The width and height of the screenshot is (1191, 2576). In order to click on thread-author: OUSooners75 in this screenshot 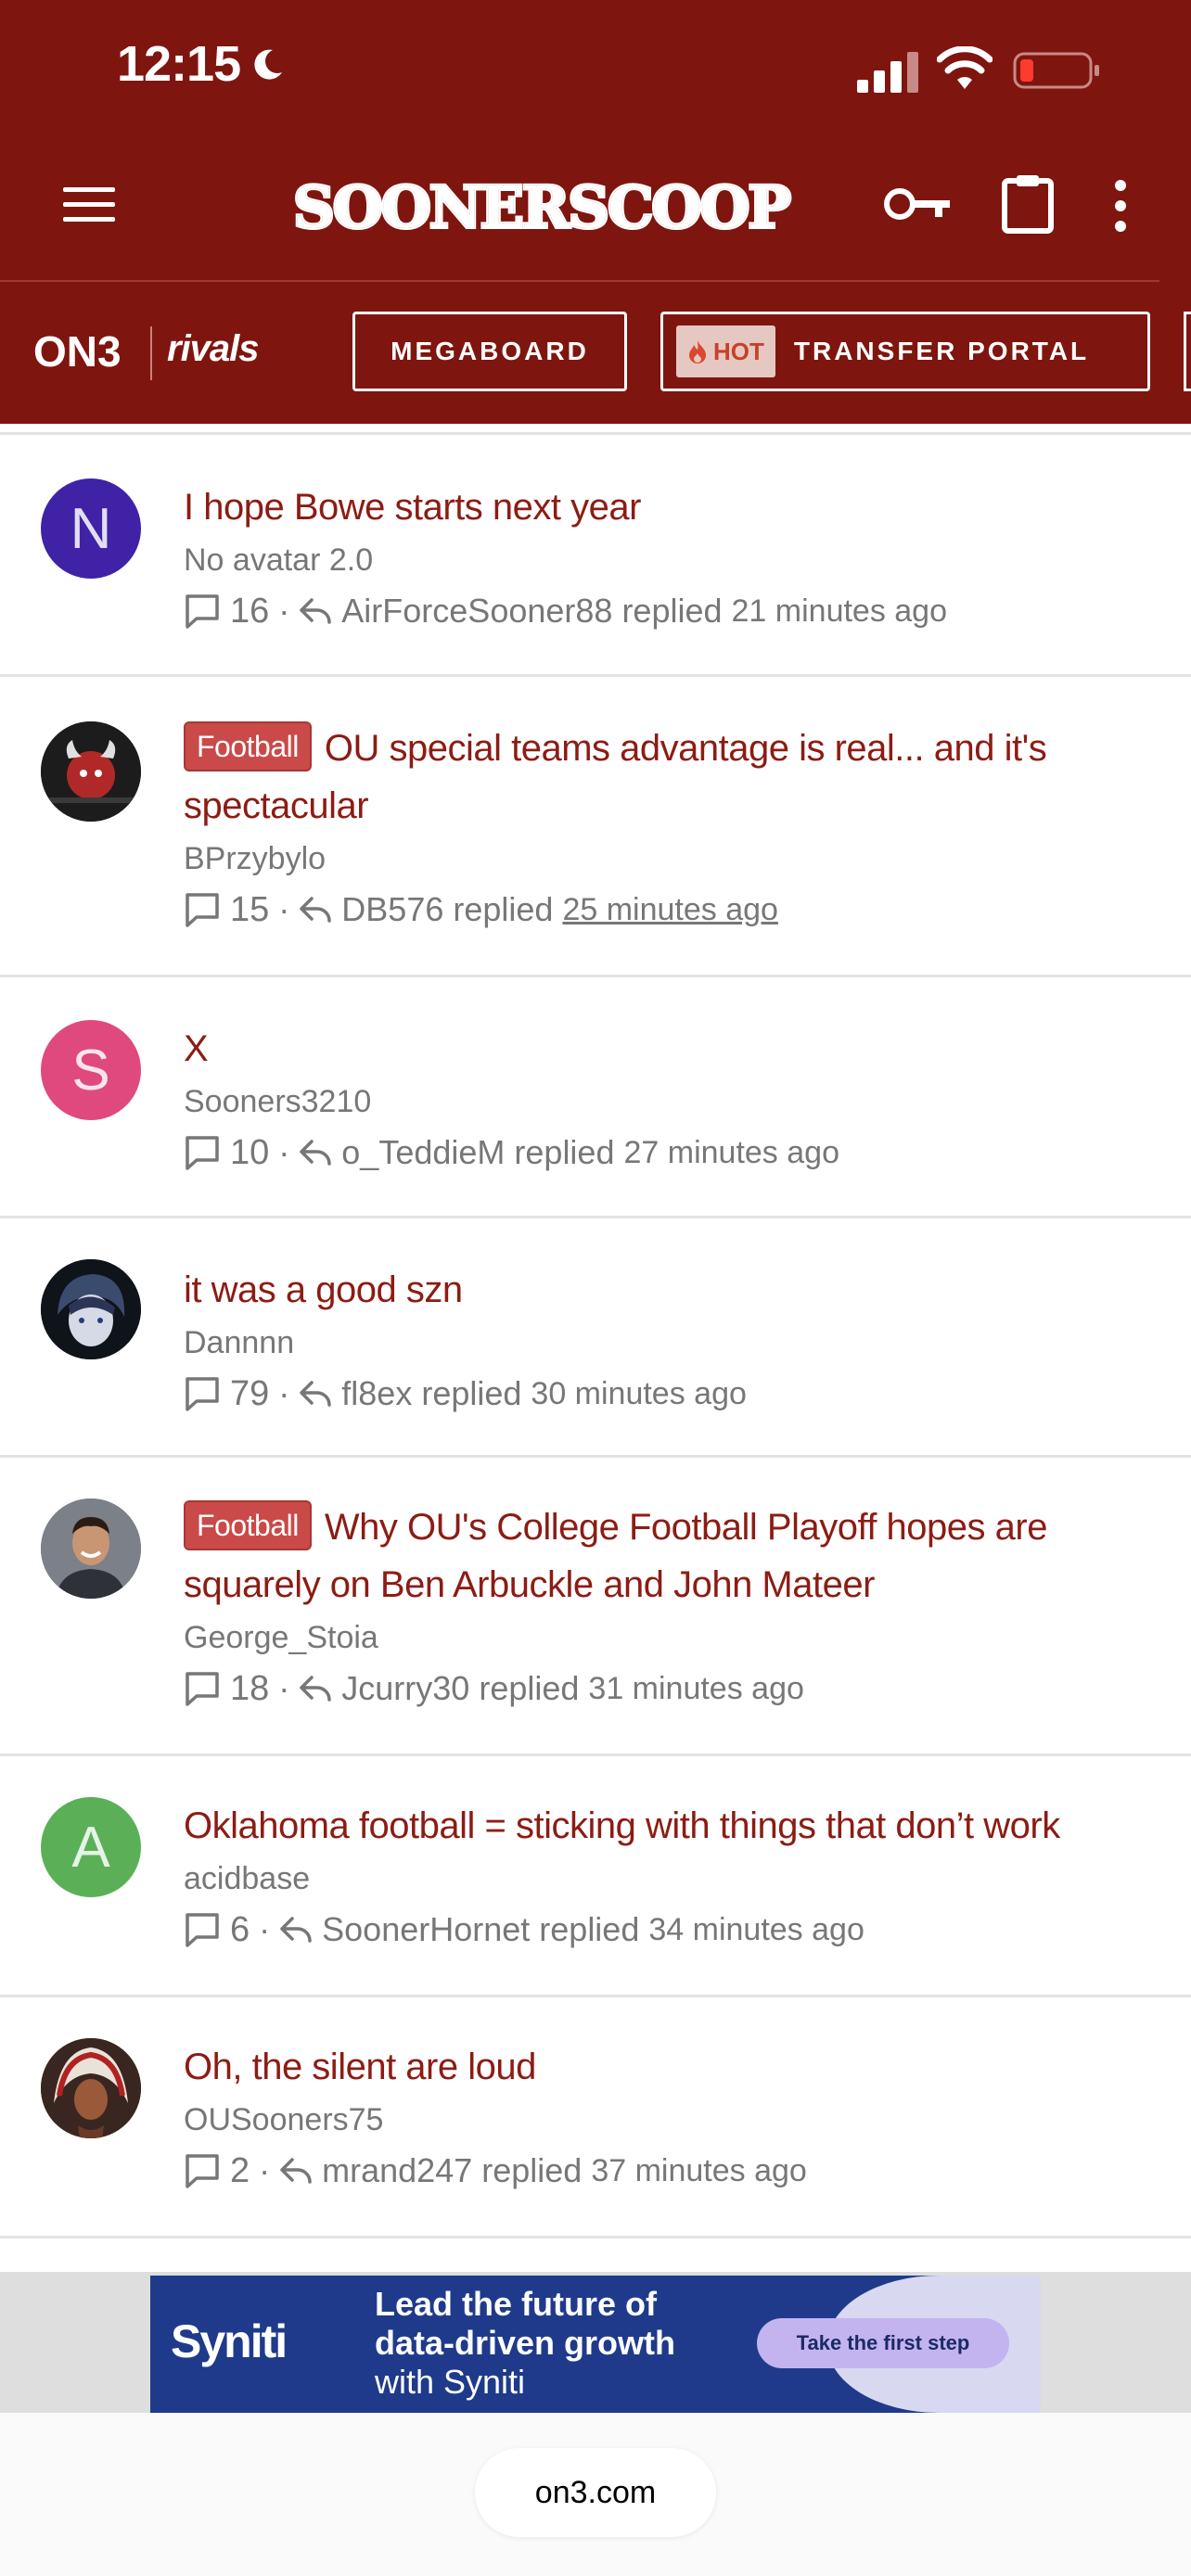, I will do `click(669, 2119)`.